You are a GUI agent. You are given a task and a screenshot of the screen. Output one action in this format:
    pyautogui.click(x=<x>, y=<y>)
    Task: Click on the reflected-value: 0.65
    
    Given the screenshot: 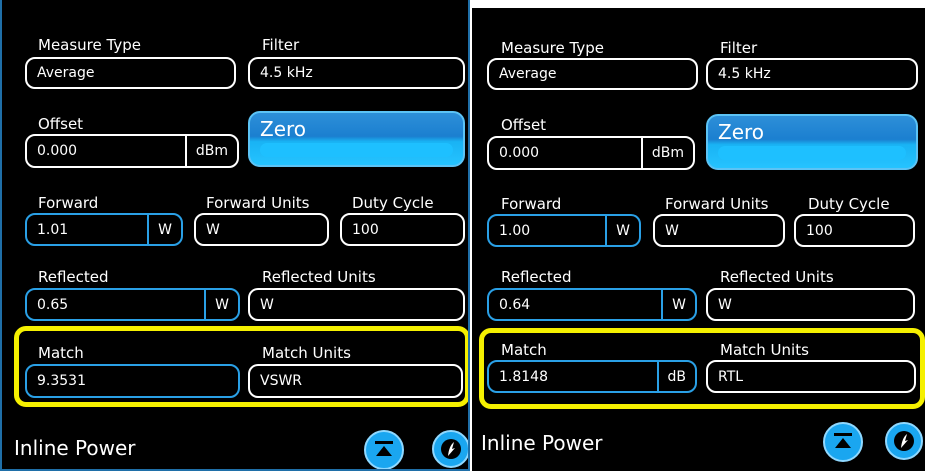 What is the action you would take?
    pyautogui.click(x=53, y=304)
    